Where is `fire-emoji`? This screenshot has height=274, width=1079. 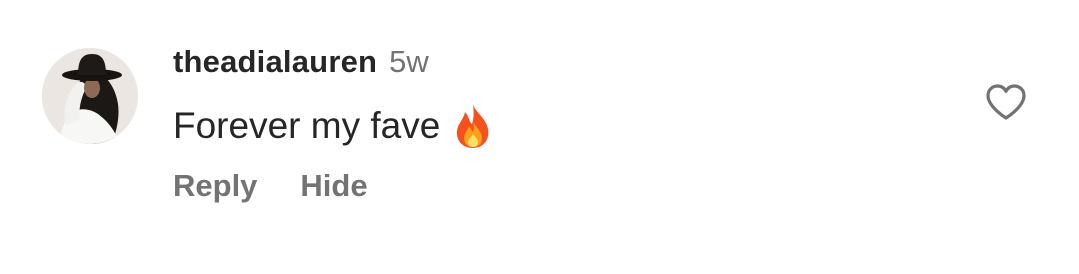
fire-emoji is located at coordinates (473, 126).